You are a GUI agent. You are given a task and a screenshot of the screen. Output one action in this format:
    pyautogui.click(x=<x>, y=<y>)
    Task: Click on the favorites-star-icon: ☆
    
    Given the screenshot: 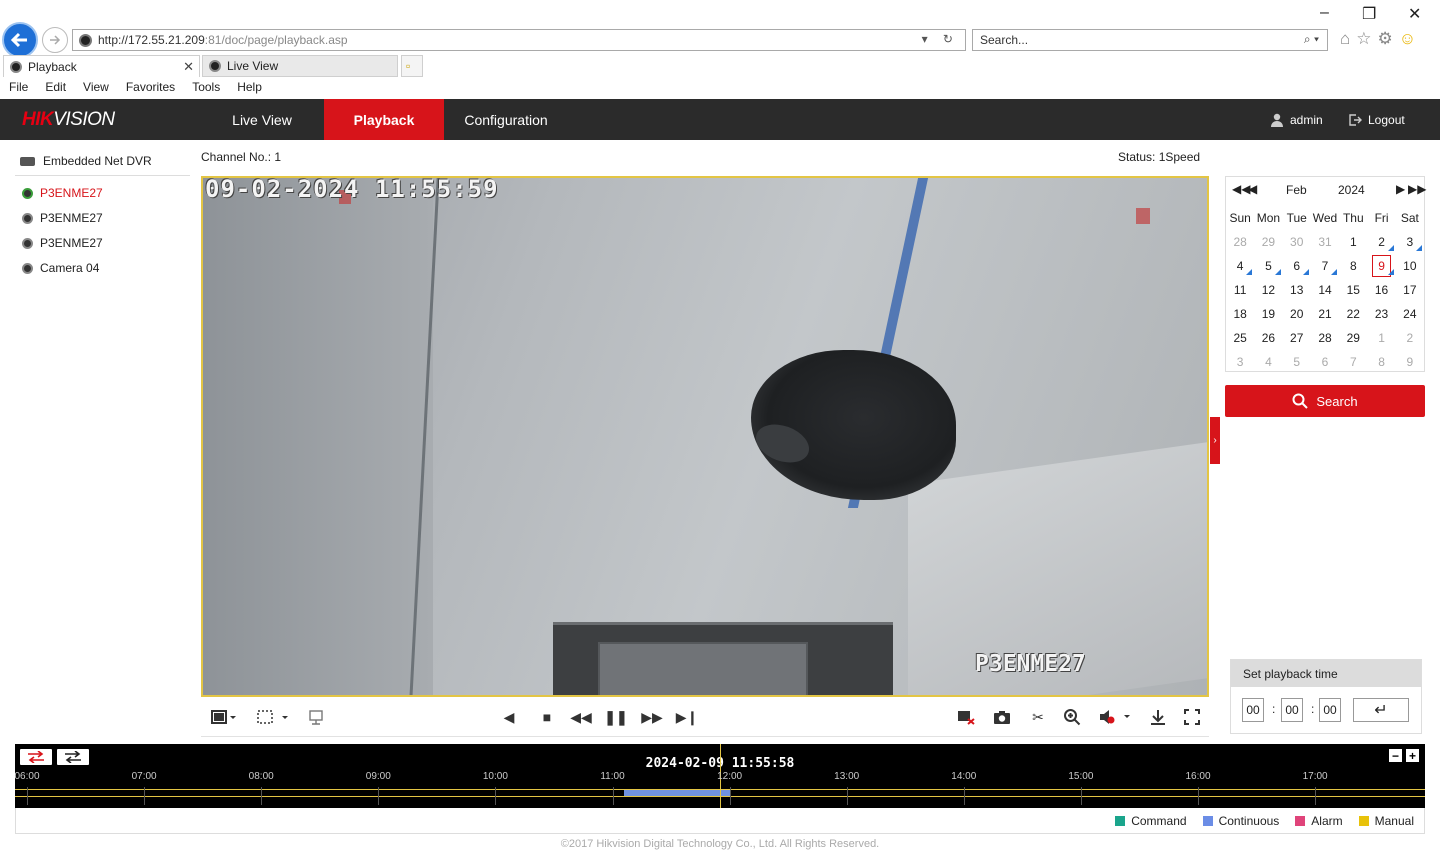 What is the action you would take?
    pyautogui.click(x=1366, y=38)
    